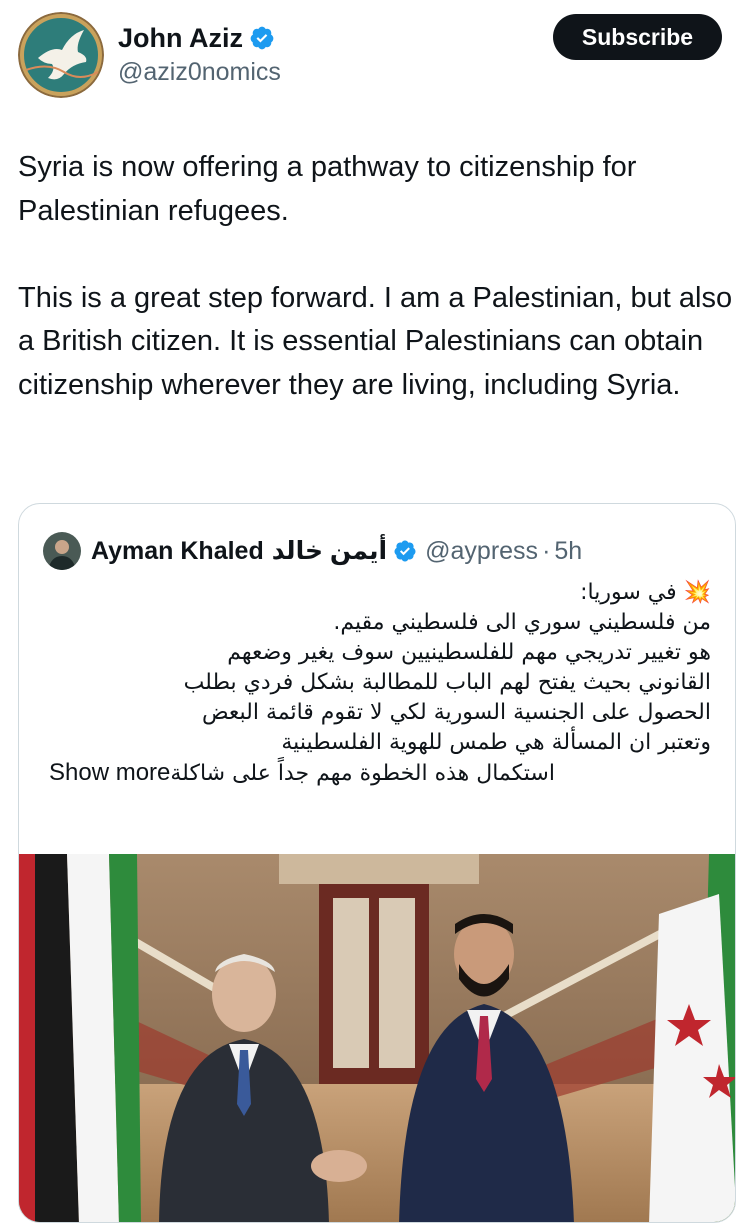 This screenshot has width=755, height=1223. What do you see at coordinates (109, 773) in the screenshot?
I see `show-more-link: Show more` at bounding box center [109, 773].